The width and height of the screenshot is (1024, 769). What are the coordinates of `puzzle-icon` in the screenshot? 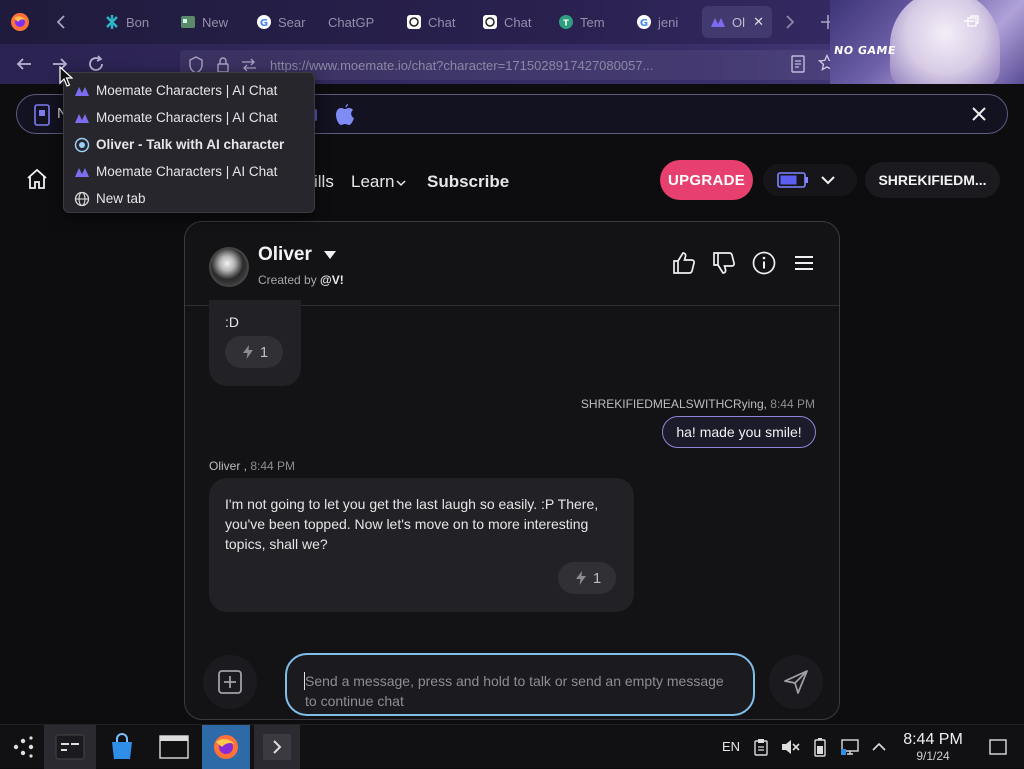 It's located at (112, 22).